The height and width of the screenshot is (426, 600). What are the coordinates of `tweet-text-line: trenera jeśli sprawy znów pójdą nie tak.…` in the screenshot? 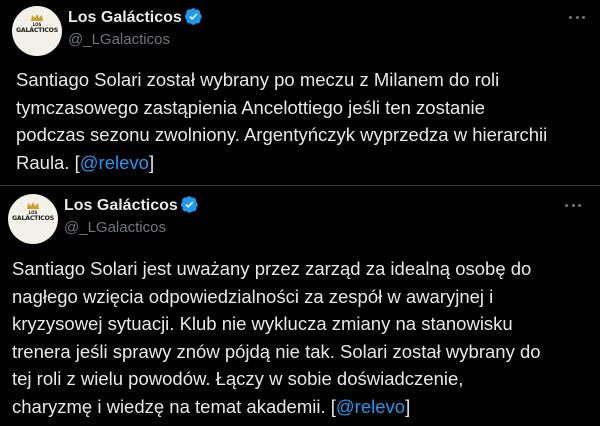 It's located at (276, 351).